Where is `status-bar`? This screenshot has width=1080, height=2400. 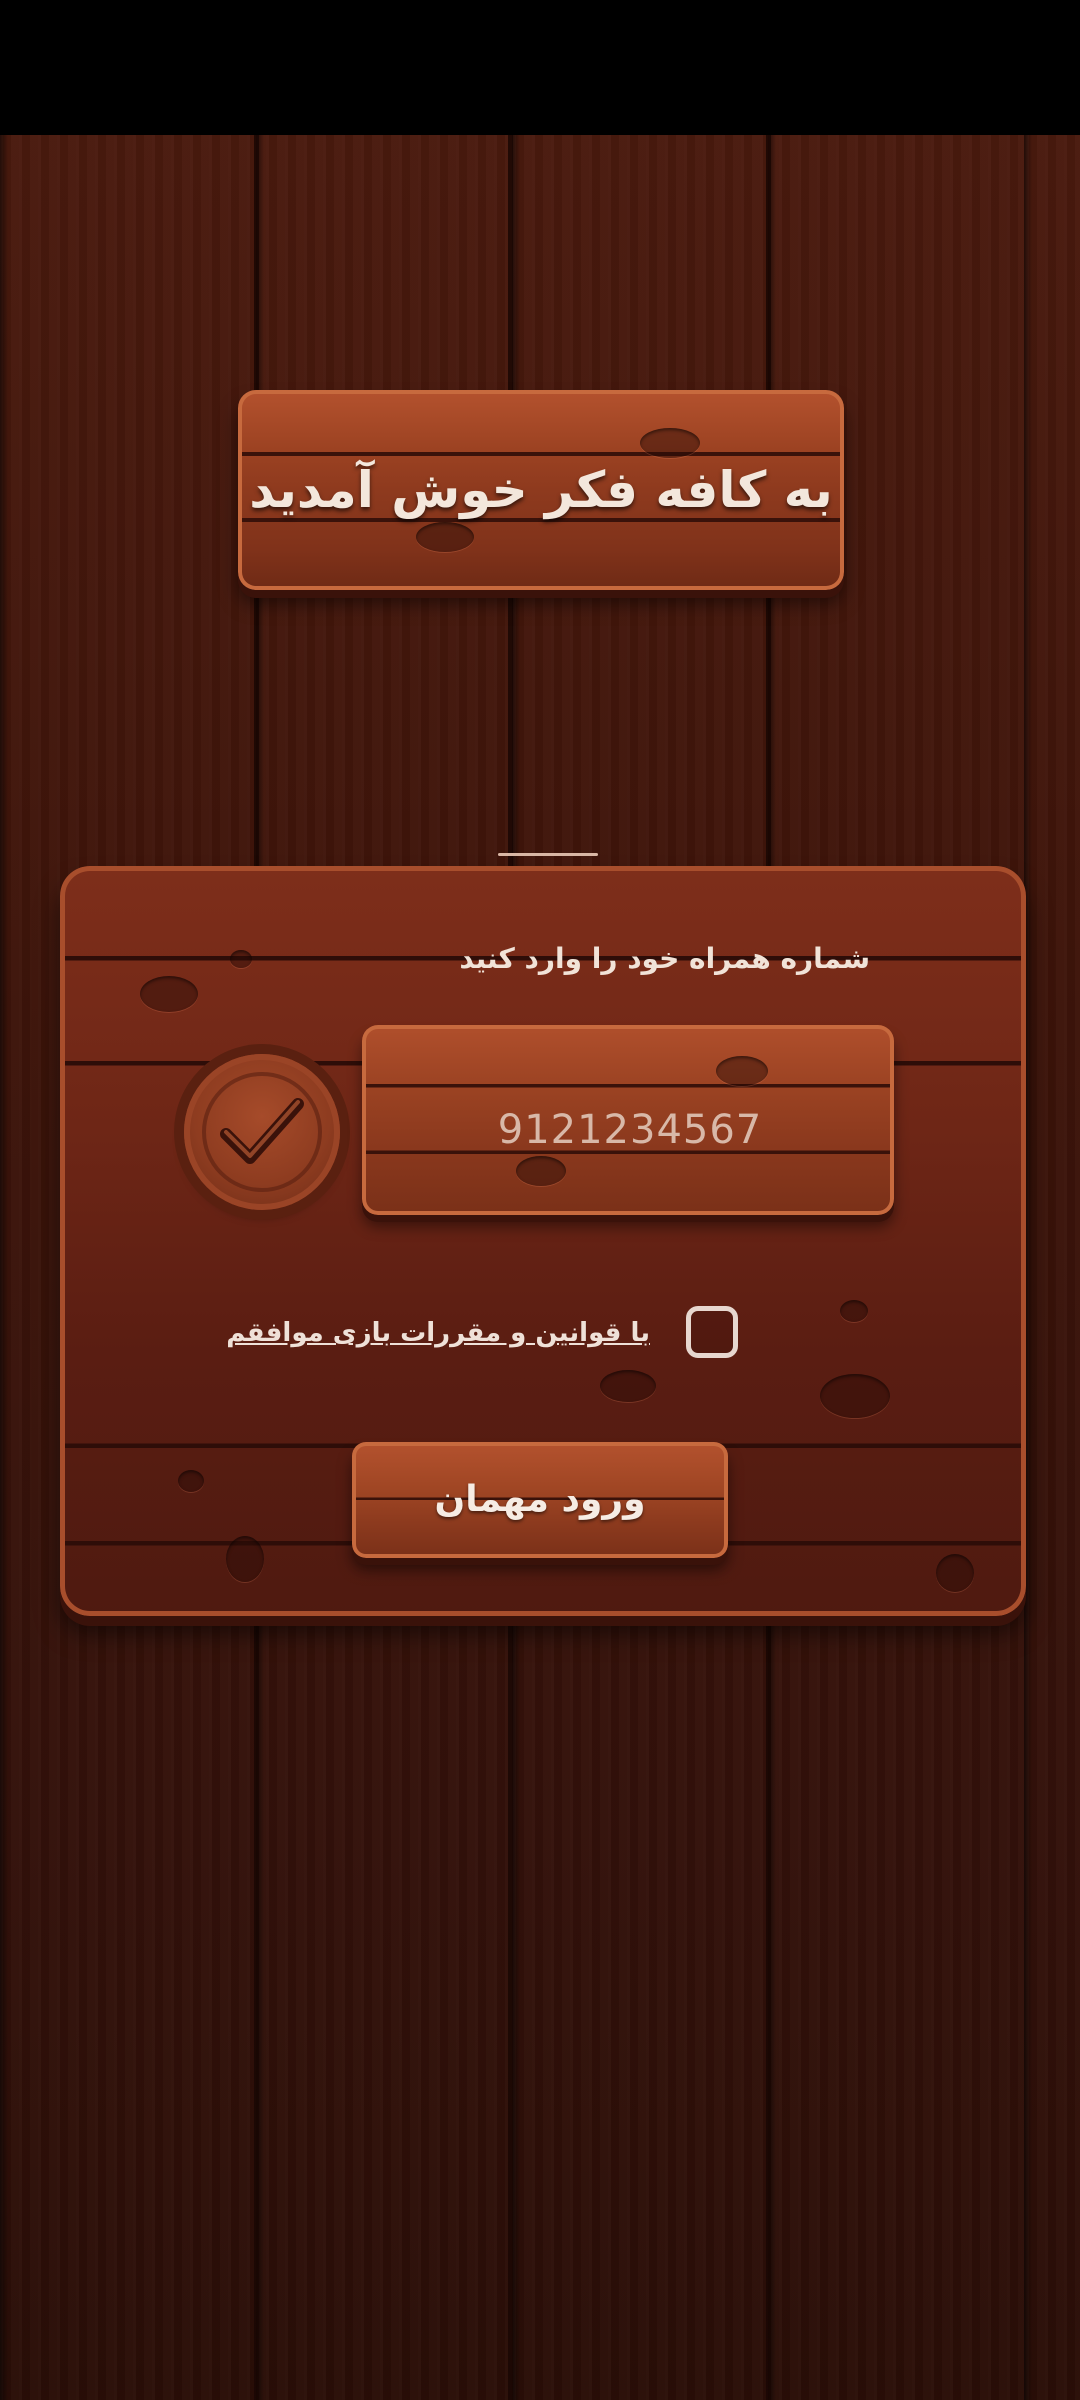 status-bar is located at coordinates (540, 67).